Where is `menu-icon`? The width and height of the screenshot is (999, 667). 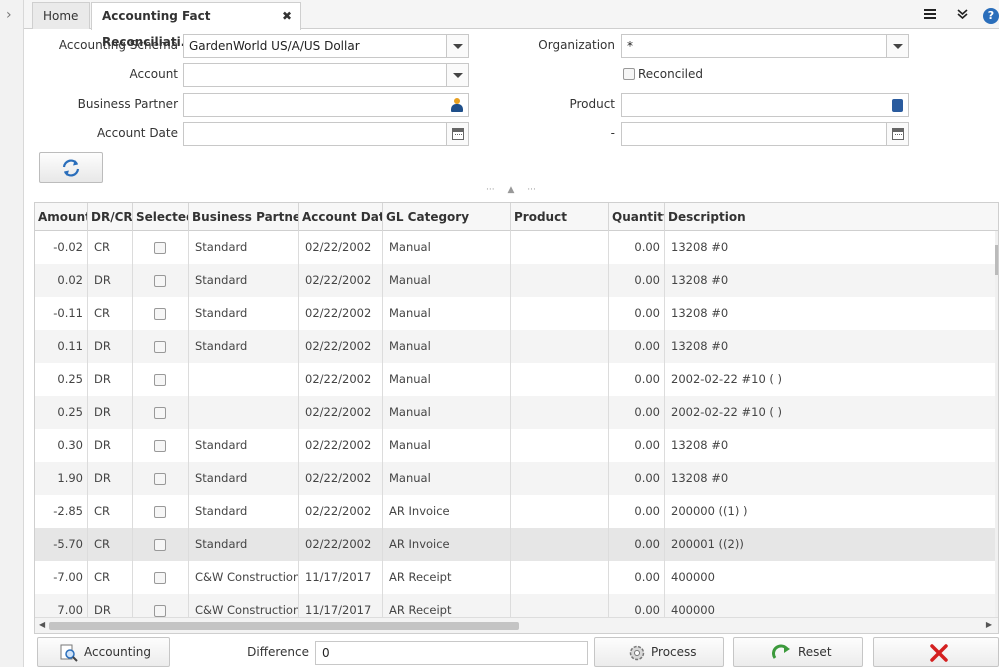
menu-icon is located at coordinates (930, 15).